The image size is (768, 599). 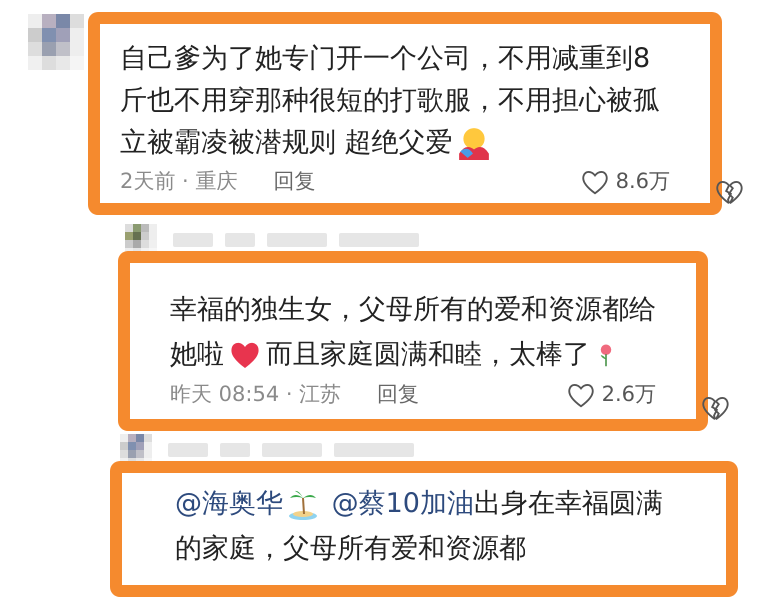 I want to click on mention-link: @蔡10加油, so click(x=398, y=503).